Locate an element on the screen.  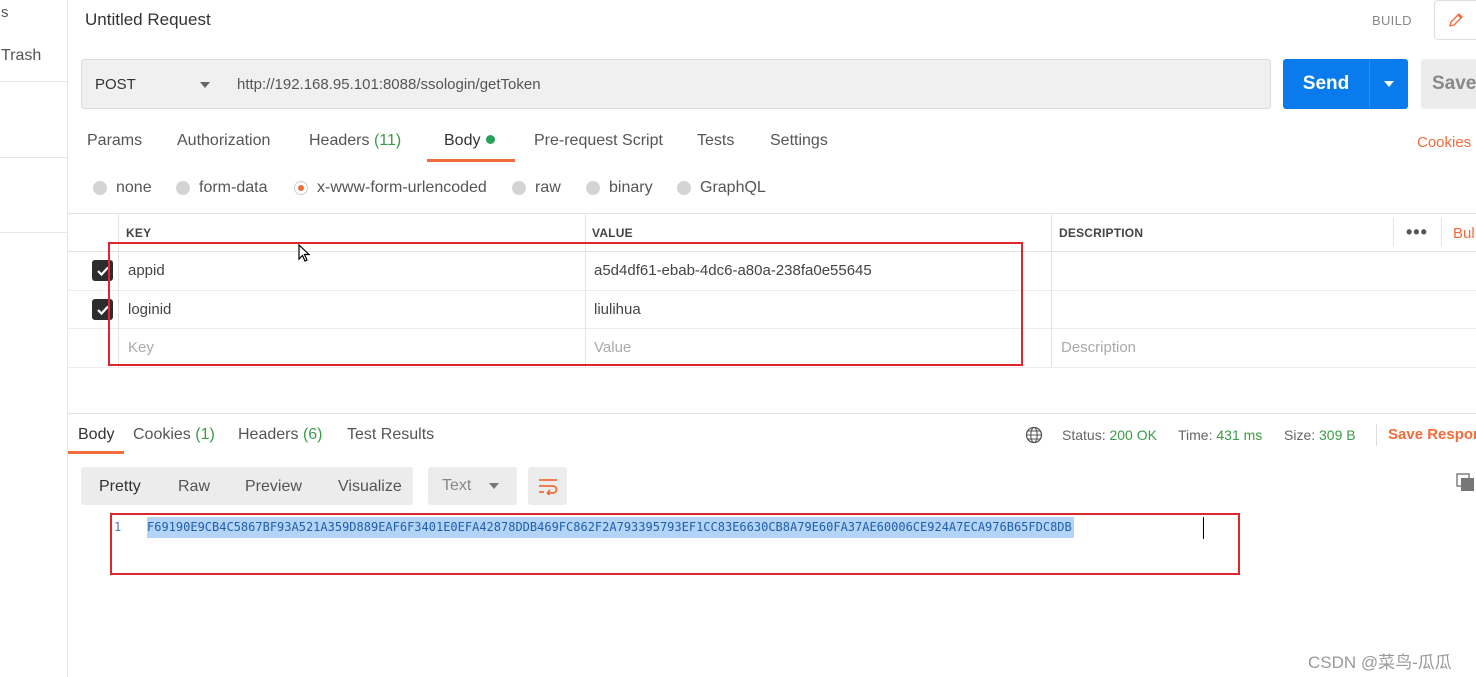
view-preview-button: Preview is located at coordinates (273, 487).